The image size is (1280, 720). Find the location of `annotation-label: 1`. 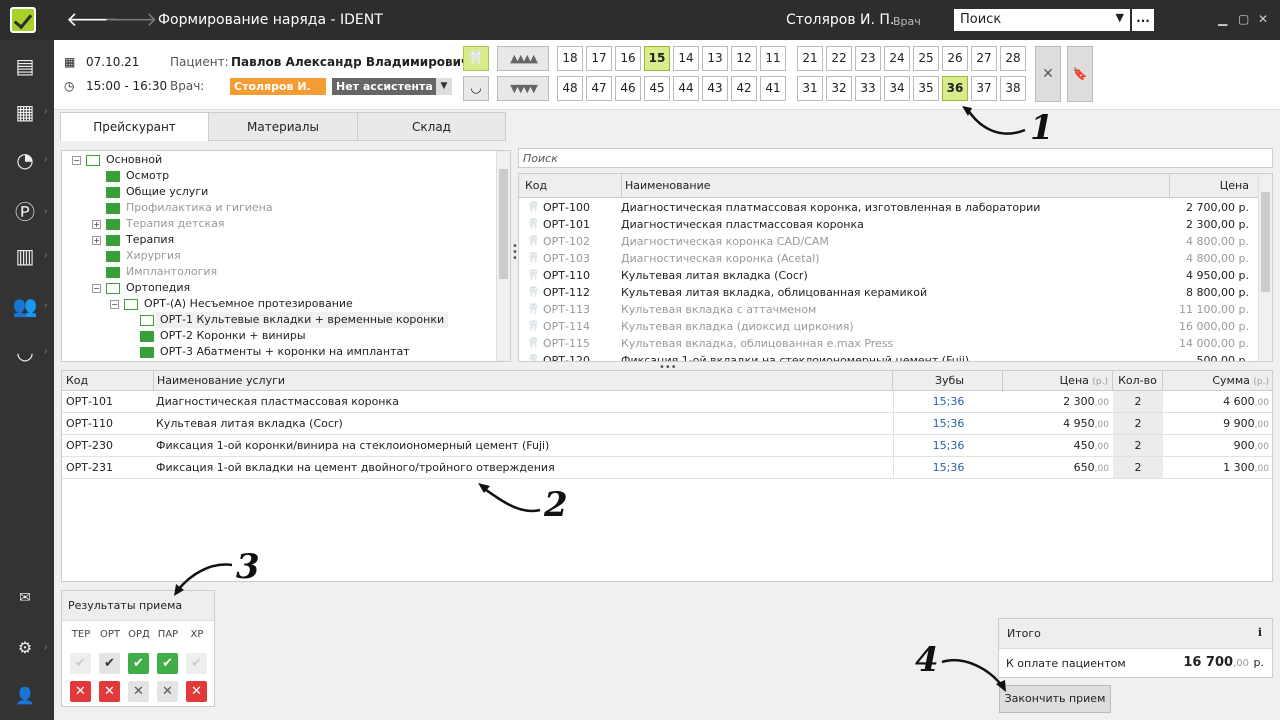

annotation-label: 1 is located at coordinates (1042, 128).